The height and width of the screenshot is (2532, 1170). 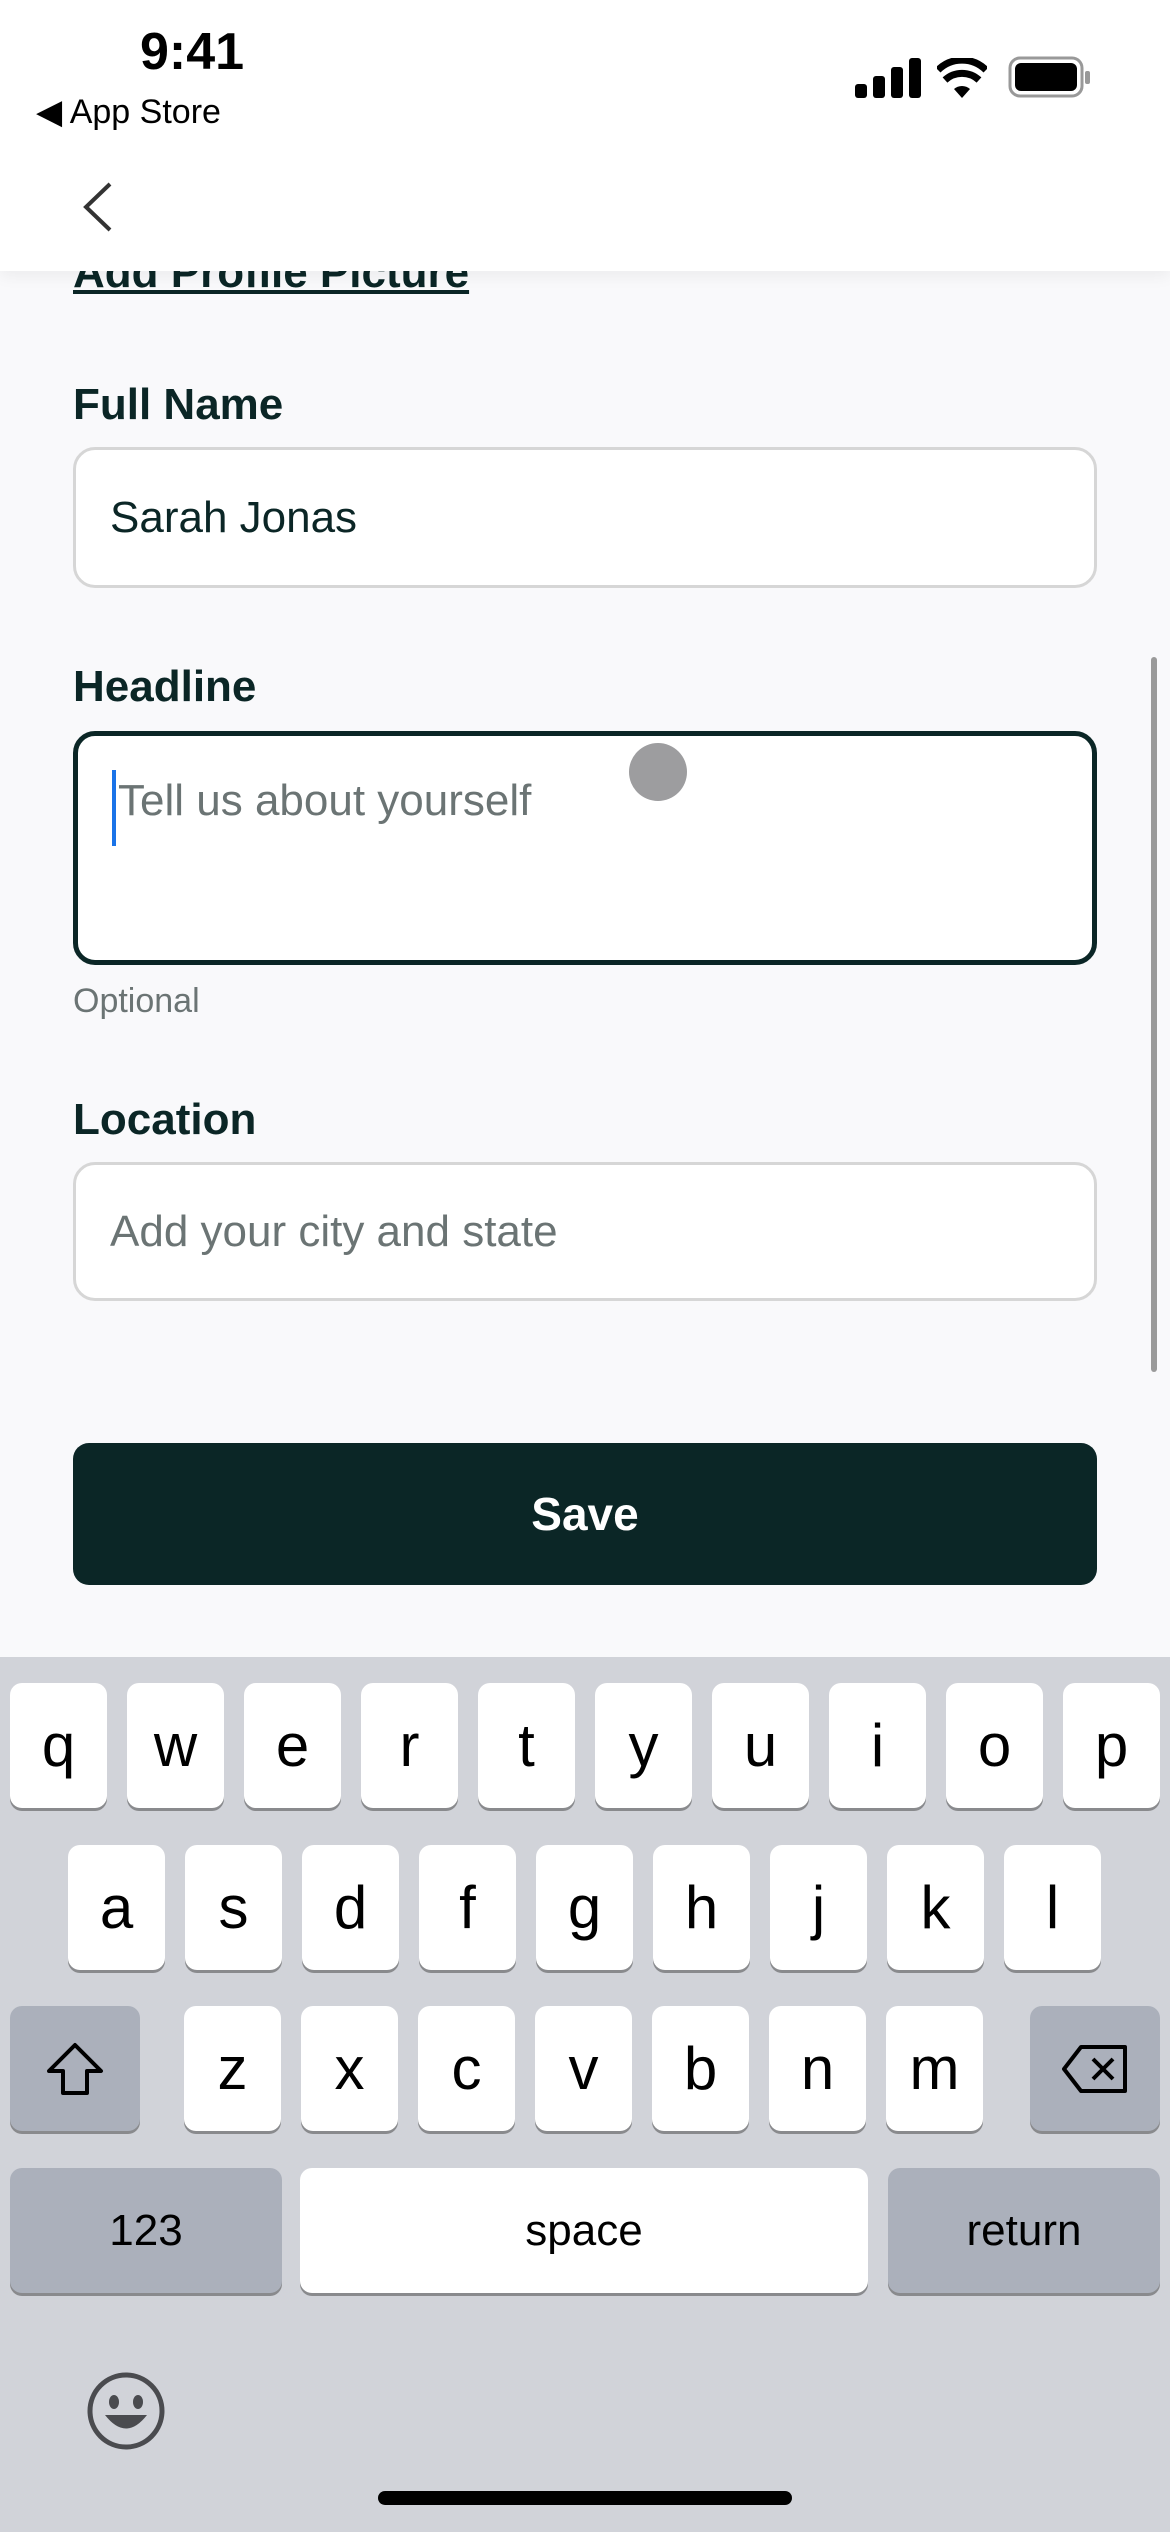 What do you see at coordinates (145, 112) in the screenshot?
I see `back-app-label: App Store` at bounding box center [145, 112].